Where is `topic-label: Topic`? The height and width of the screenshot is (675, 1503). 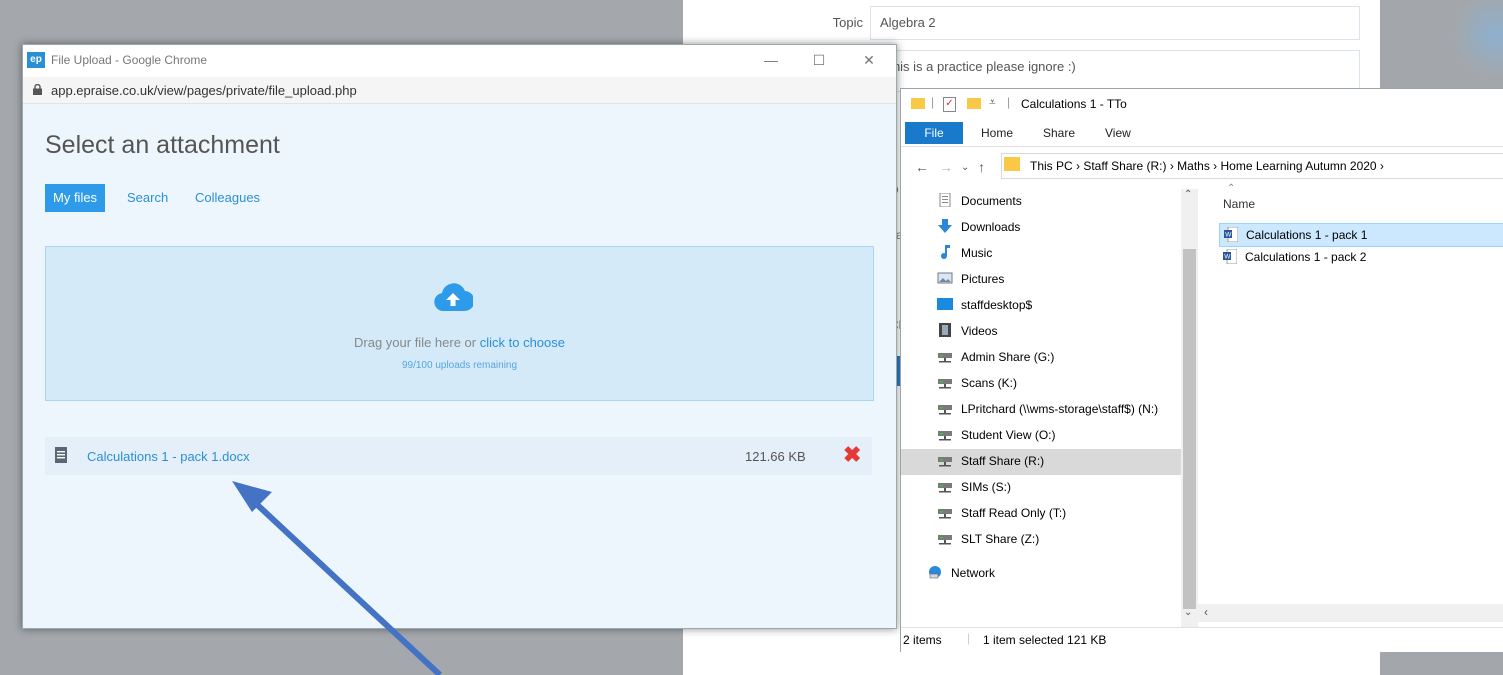 topic-label: Topic is located at coordinates (847, 22).